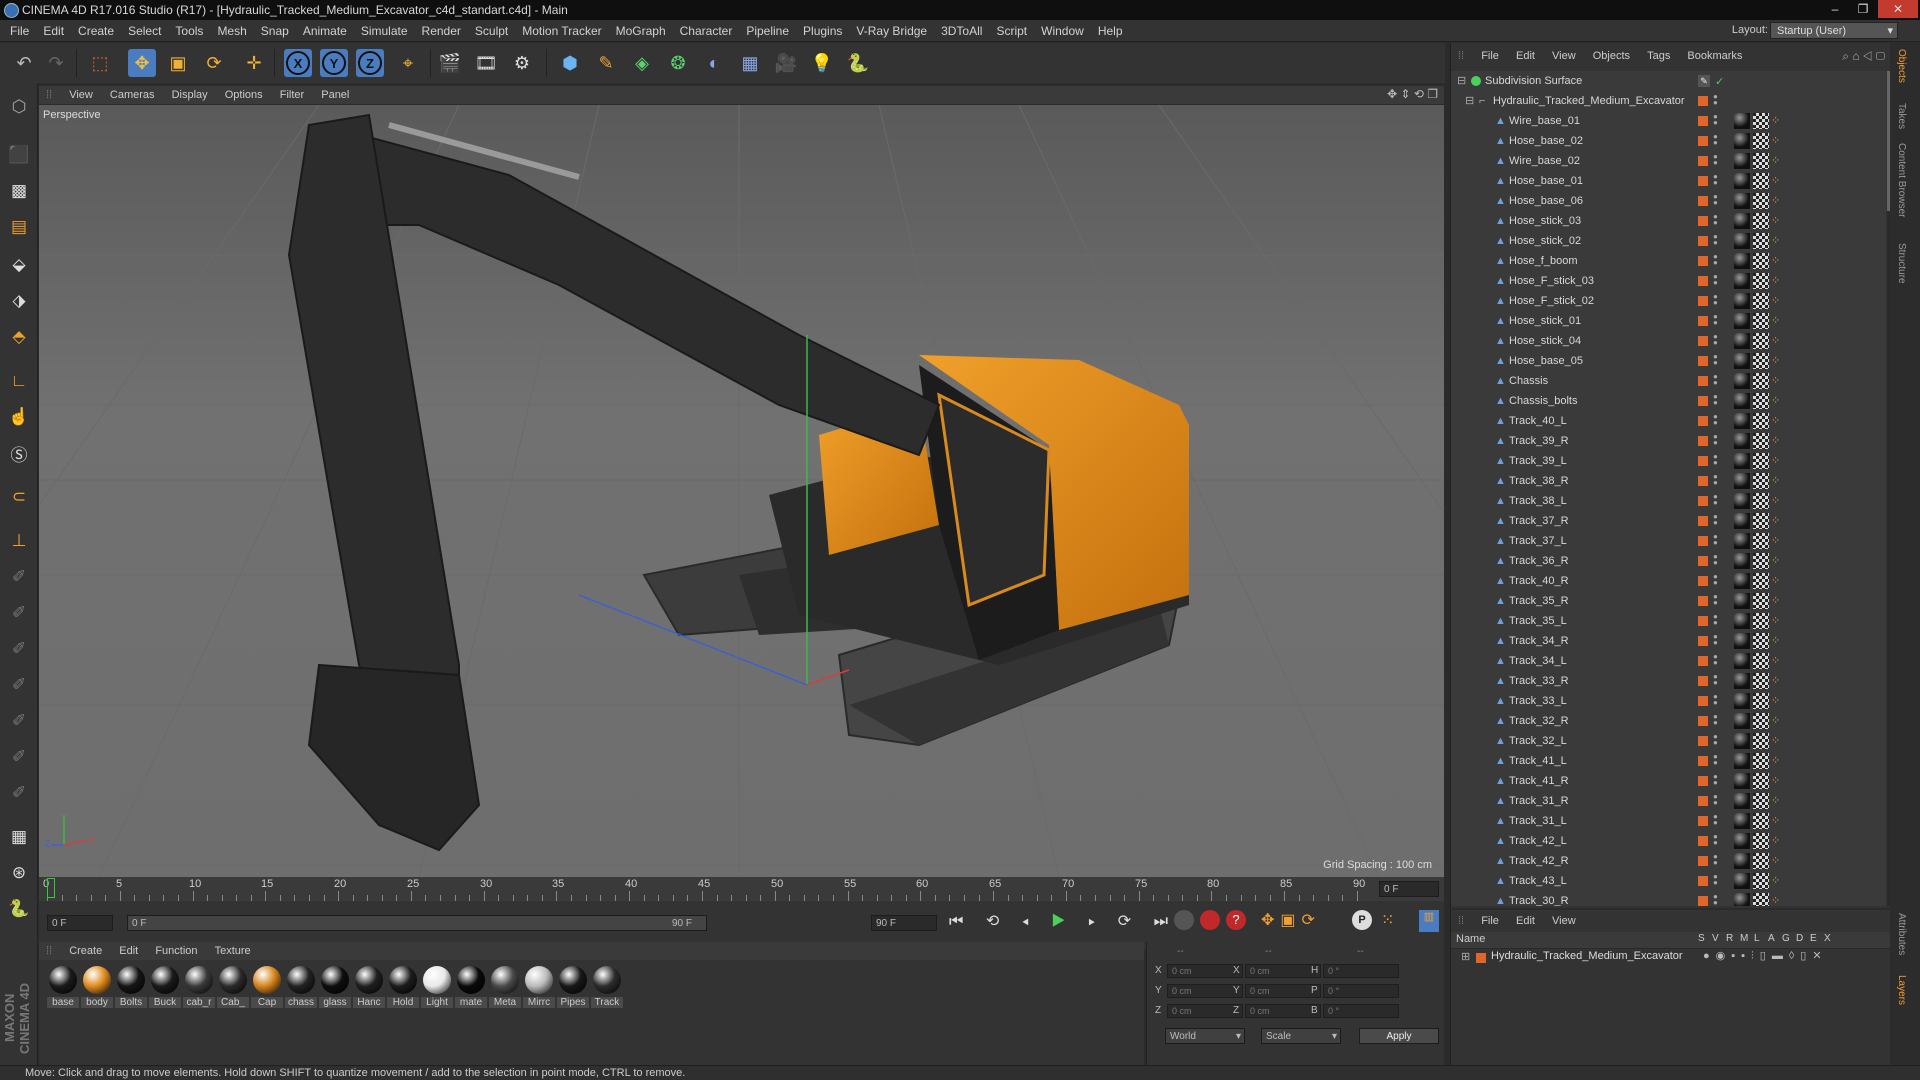 The height and width of the screenshot is (1080, 1920). What do you see at coordinates (176, 951) in the screenshot?
I see `material-menu-function: Function` at bounding box center [176, 951].